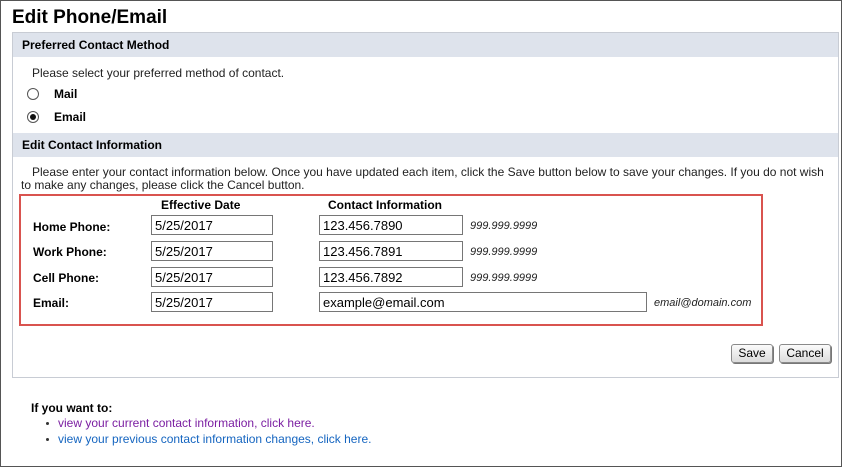 The height and width of the screenshot is (467, 842). What do you see at coordinates (33, 117) in the screenshot?
I see `radio-email` at bounding box center [33, 117].